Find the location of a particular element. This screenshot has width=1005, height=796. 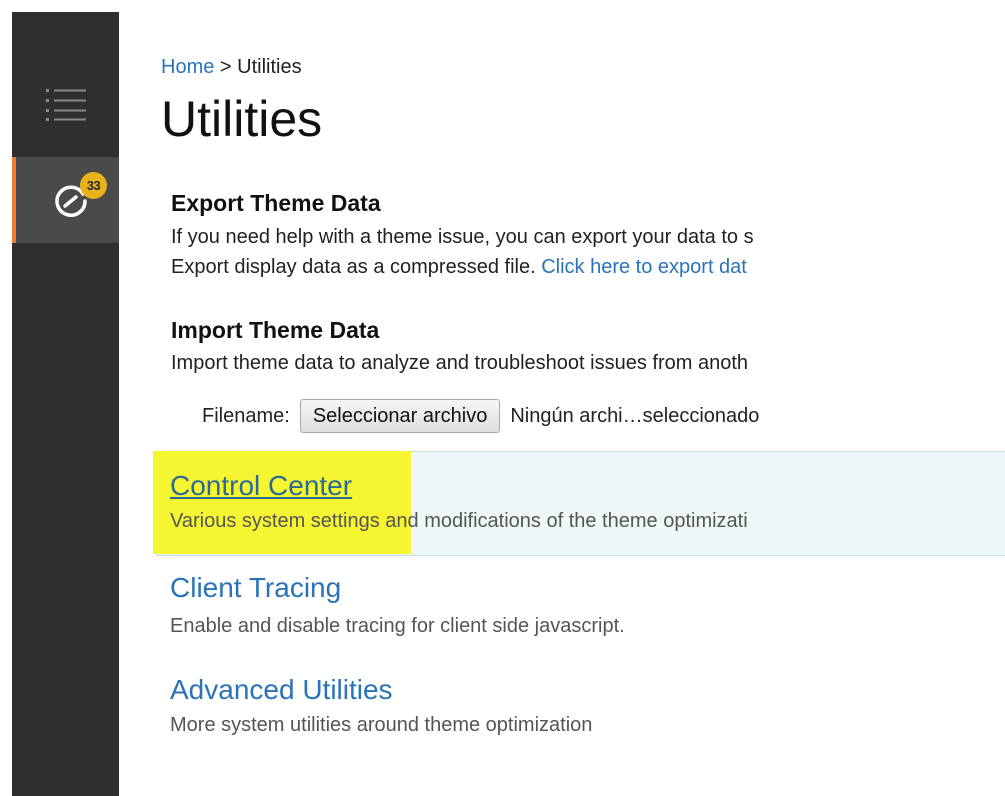

sidebar: 33 is located at coordinates (65, 404).